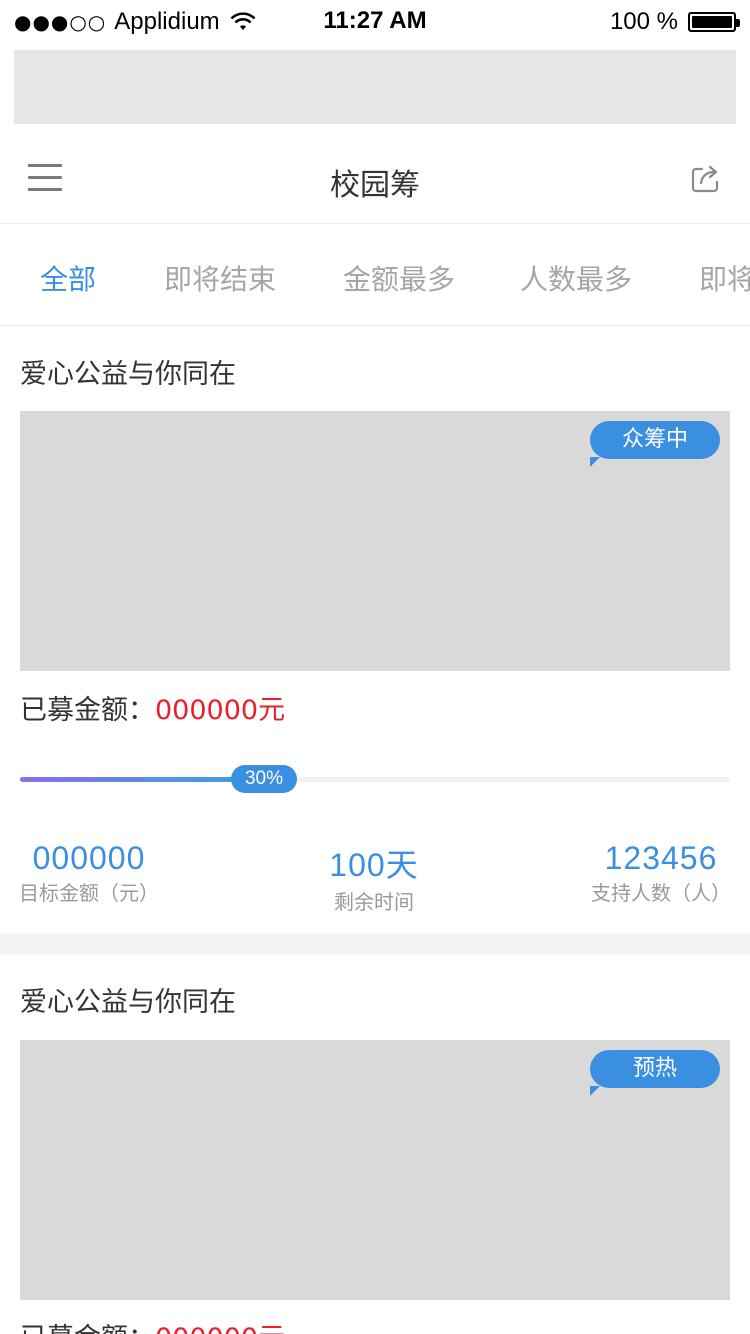  I want to click on status-badge: 众筹中, so click(655, 444).